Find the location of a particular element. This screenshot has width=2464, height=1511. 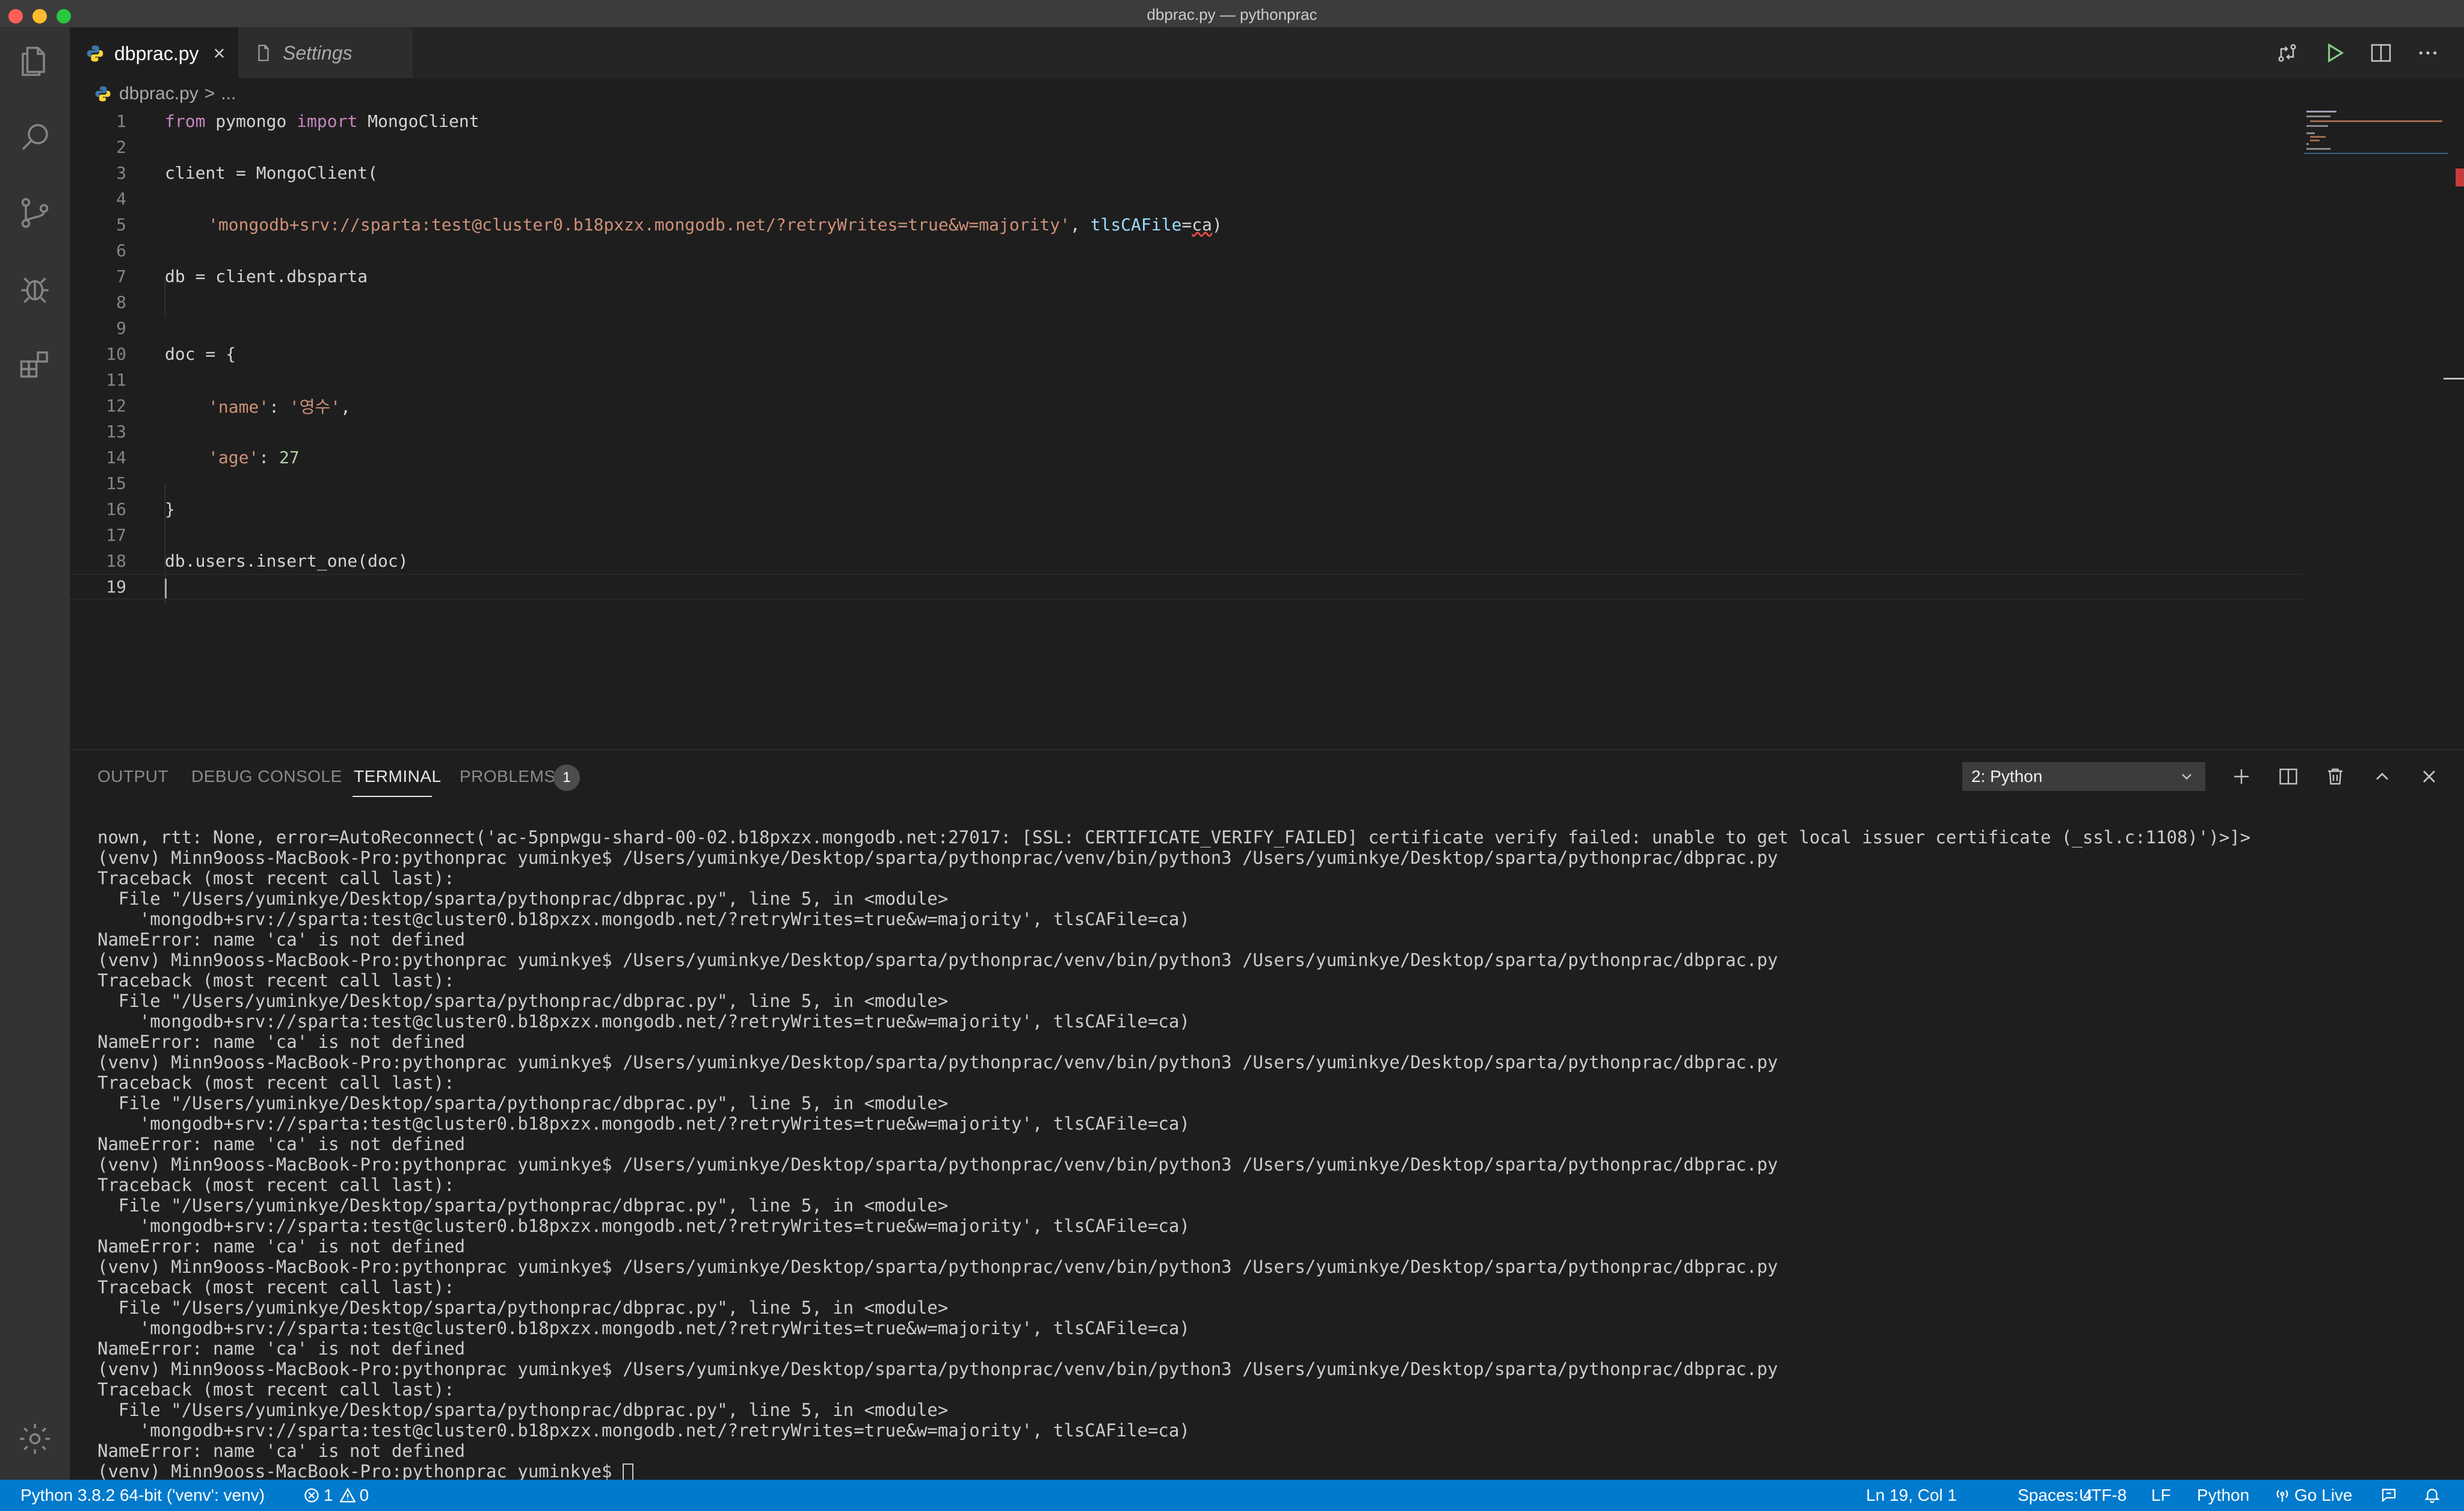

close-panel-icon is located at coordinates (2429, 776).